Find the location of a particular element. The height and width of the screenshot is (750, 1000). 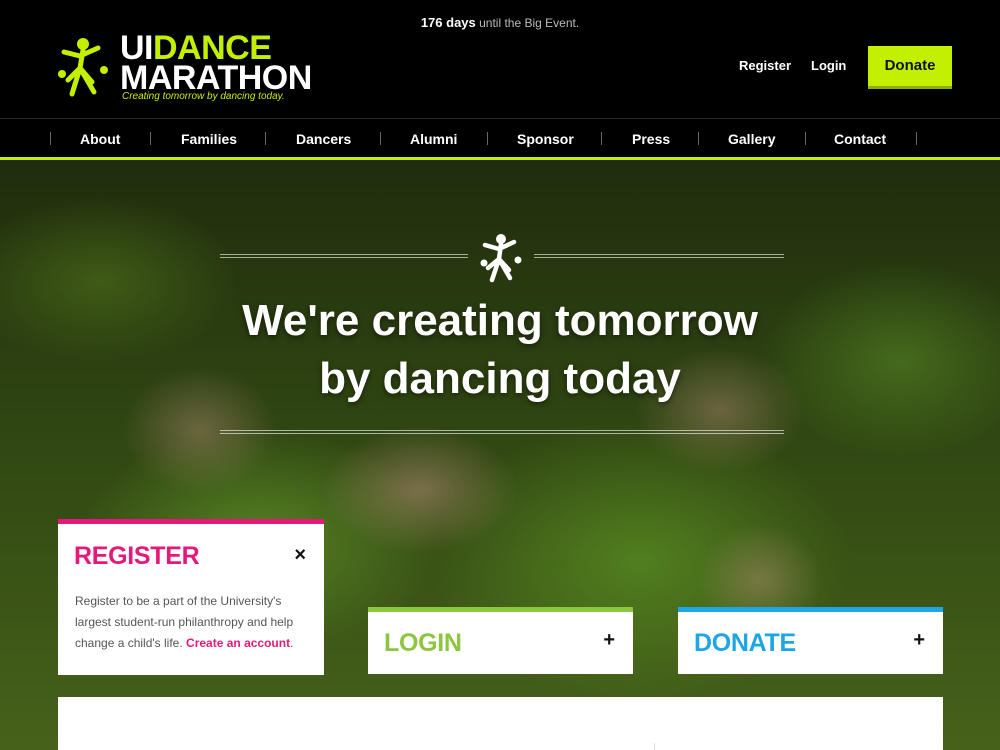

close-icon: × is located at coordinates (300, 555).